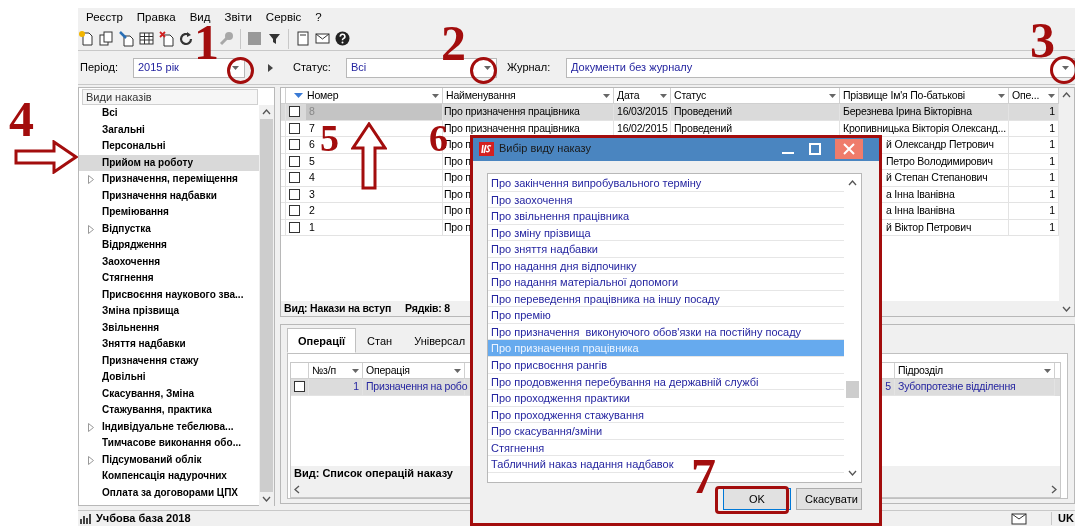 The width and height of the screenshot is (1075, 526). I want to click on maximize-icon, so click(815, 149).